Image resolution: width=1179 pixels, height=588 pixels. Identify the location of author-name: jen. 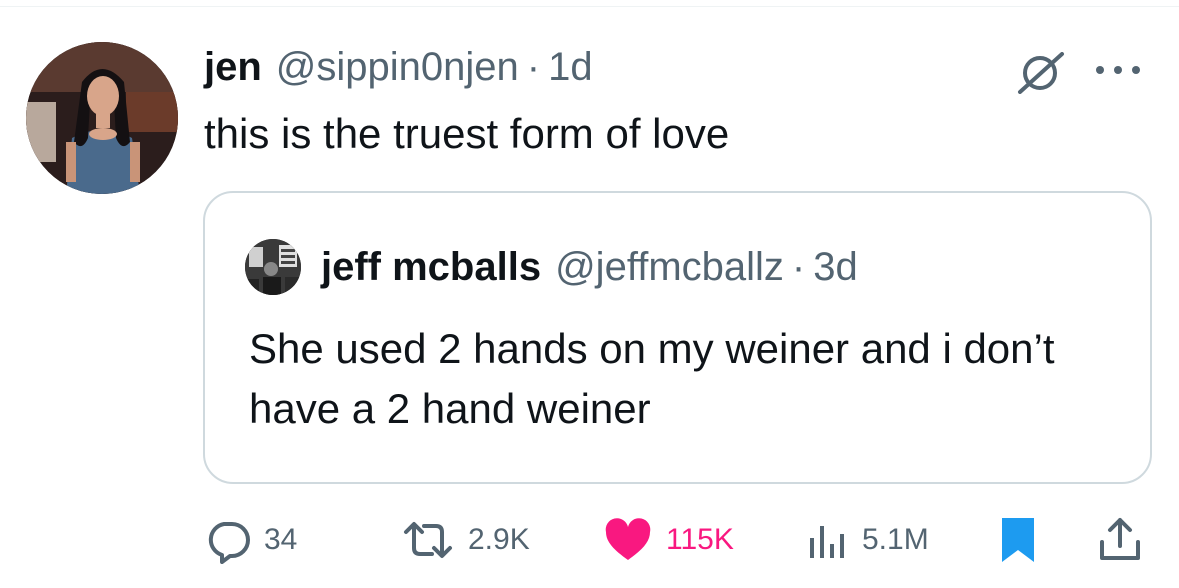
(233, 67).